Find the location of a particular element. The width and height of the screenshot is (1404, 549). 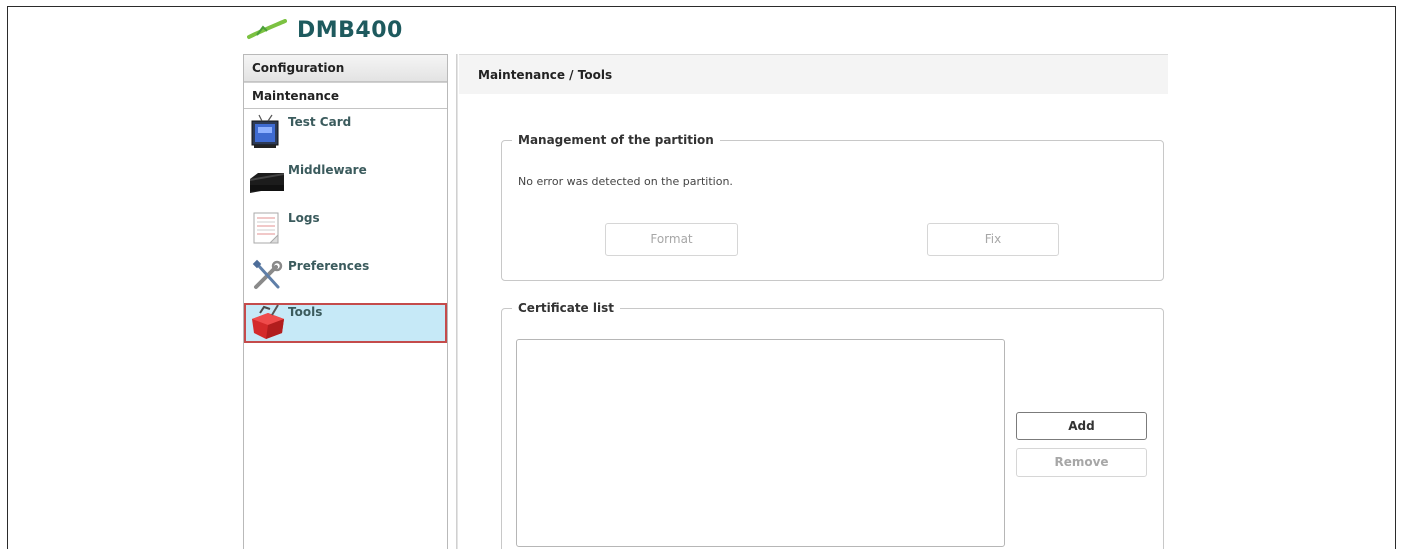

sidebar-section-maintenance: Maintenance is located at coordinates (345, 95).